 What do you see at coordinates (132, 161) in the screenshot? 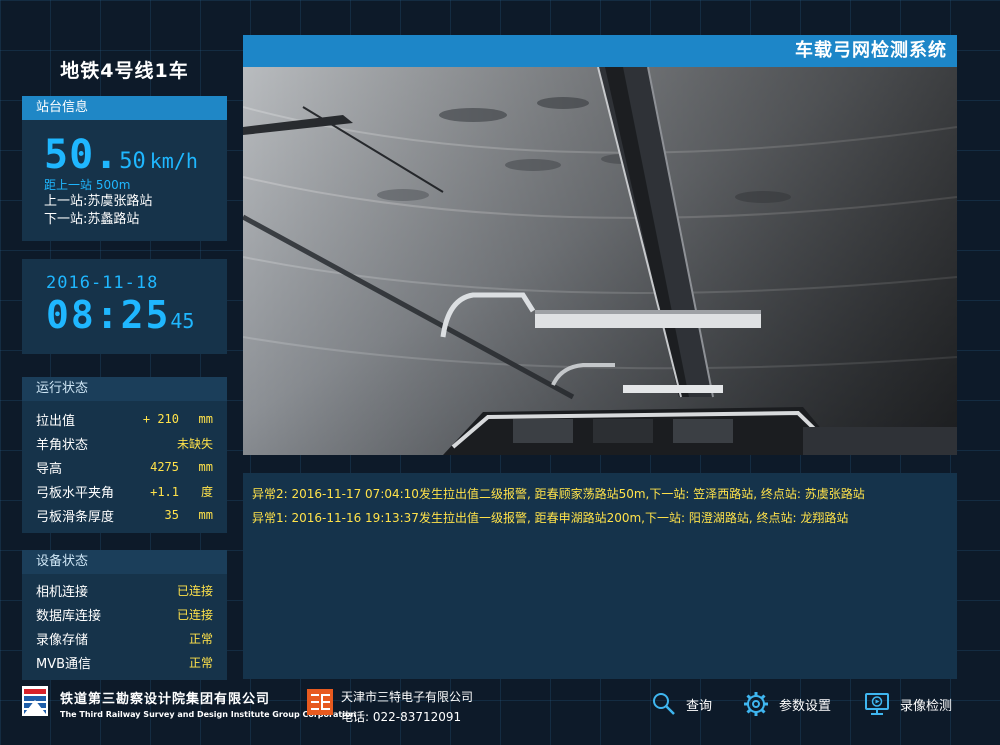
I see `speed-decimal: 50` at bounding box center [132, 161].